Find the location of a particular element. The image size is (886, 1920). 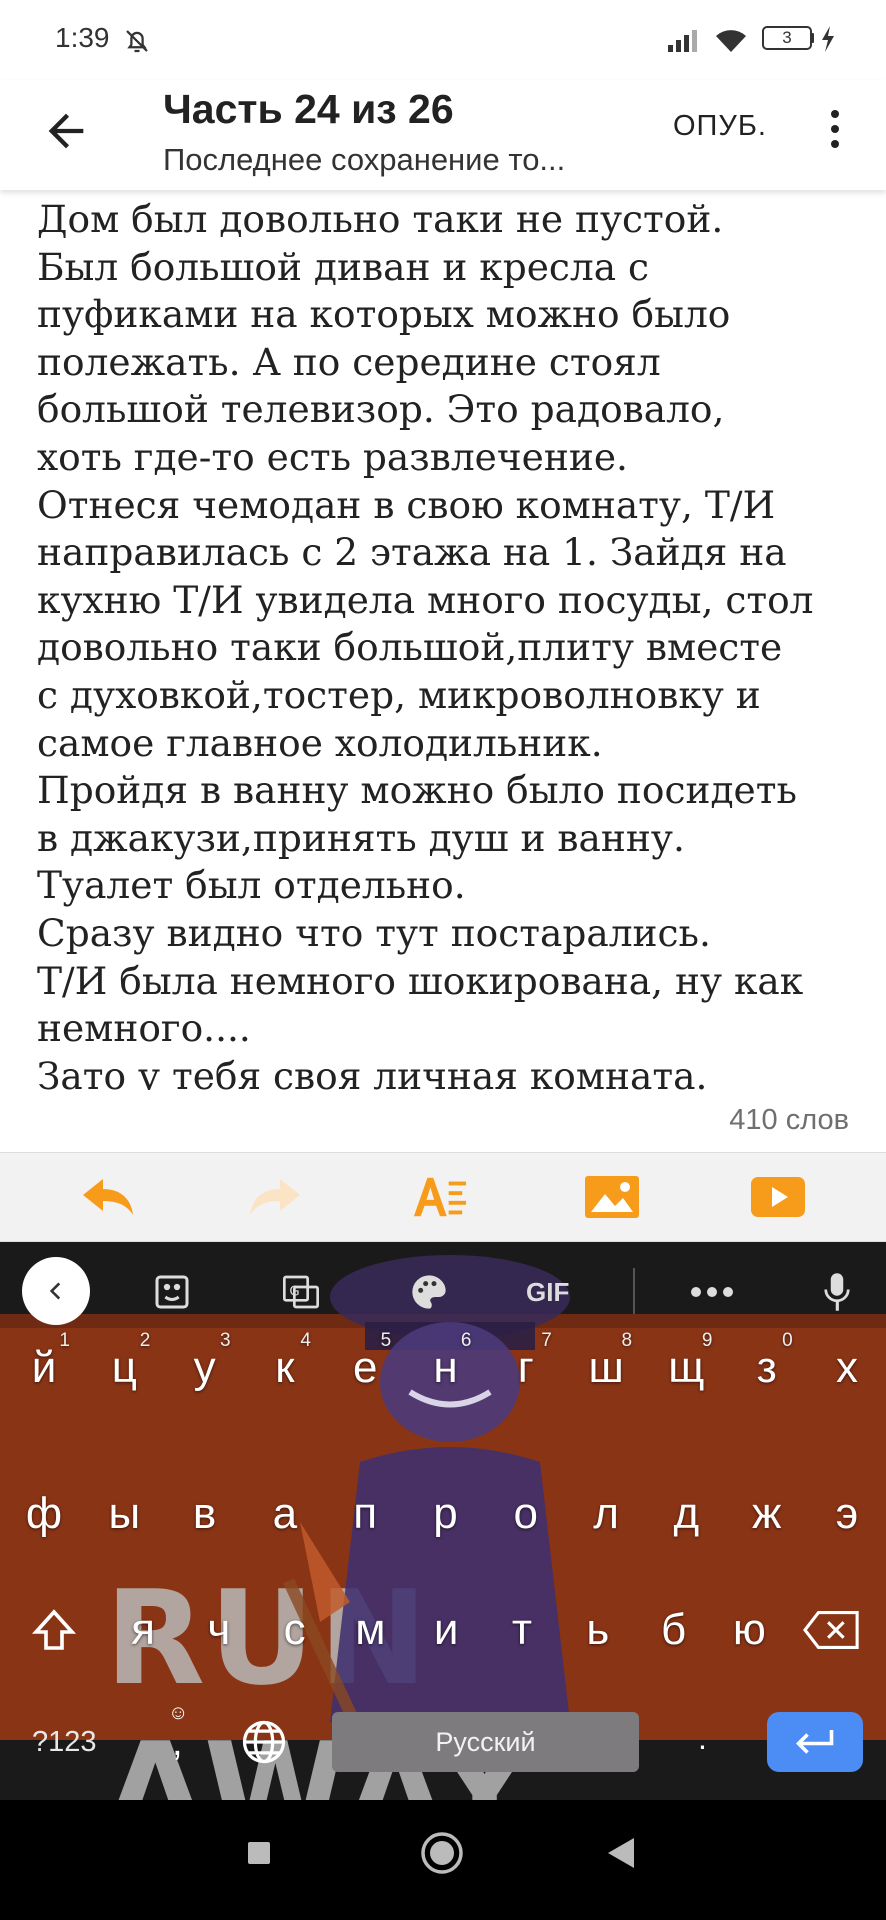

key: ш8 is located at coordinates (606, 1368).